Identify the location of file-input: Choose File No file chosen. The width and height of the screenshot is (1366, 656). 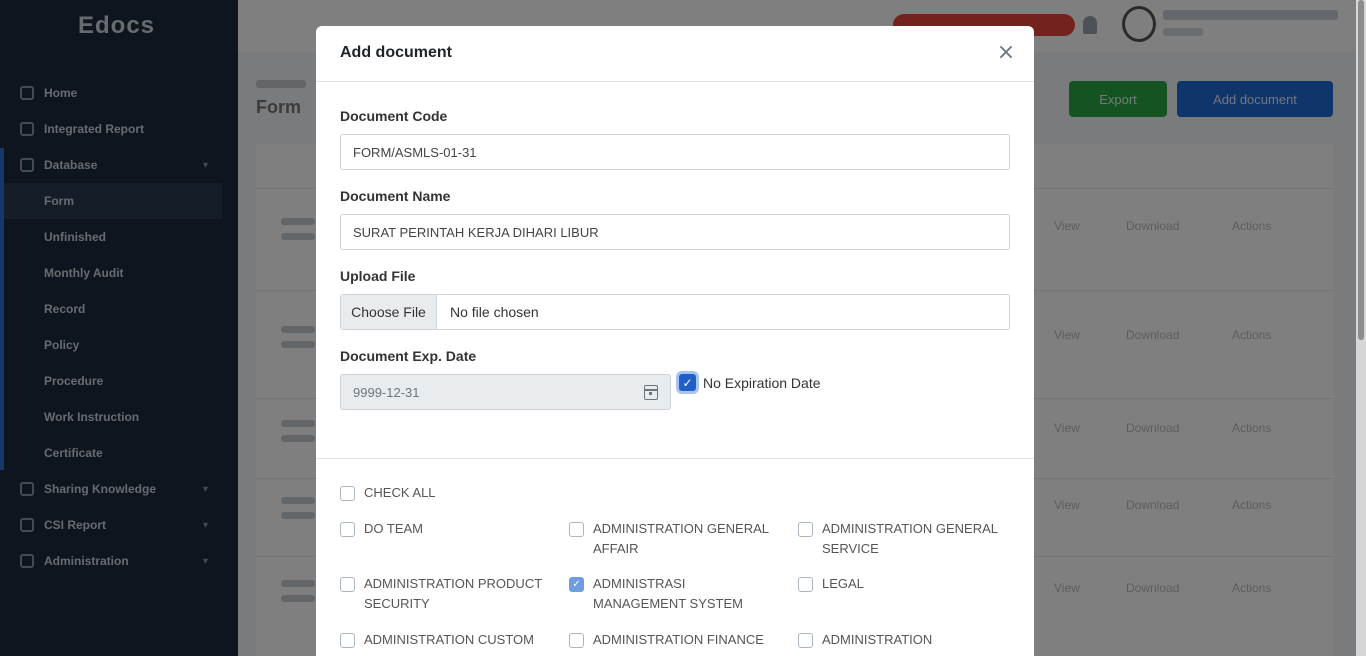
(675, 312).